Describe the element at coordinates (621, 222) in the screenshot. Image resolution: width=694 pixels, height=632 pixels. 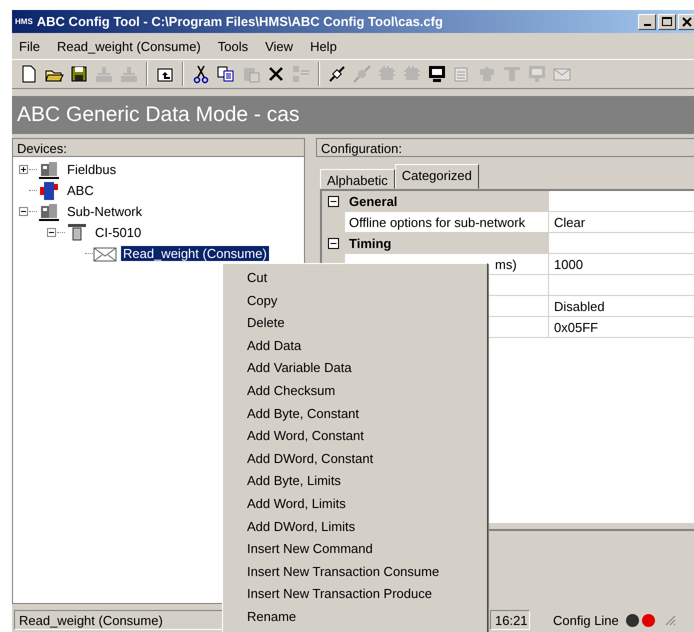
I see `property-value: Clear` at that location.